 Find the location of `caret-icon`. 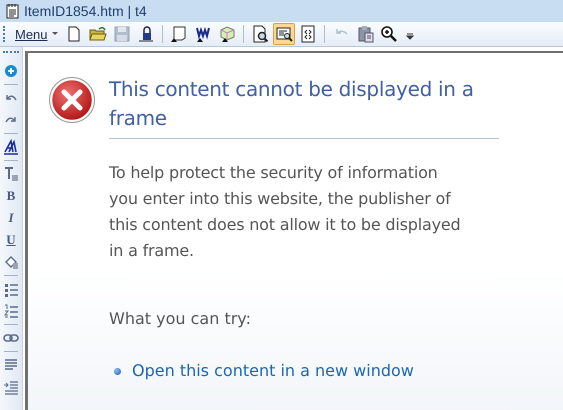

caret-icon is located at coordinates (55, 34).